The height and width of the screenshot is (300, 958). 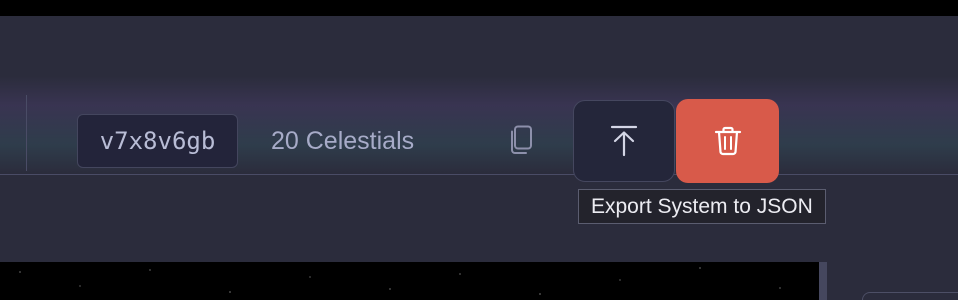 I want to click on side-panel-scrollbar, so click(x=823, y=281).